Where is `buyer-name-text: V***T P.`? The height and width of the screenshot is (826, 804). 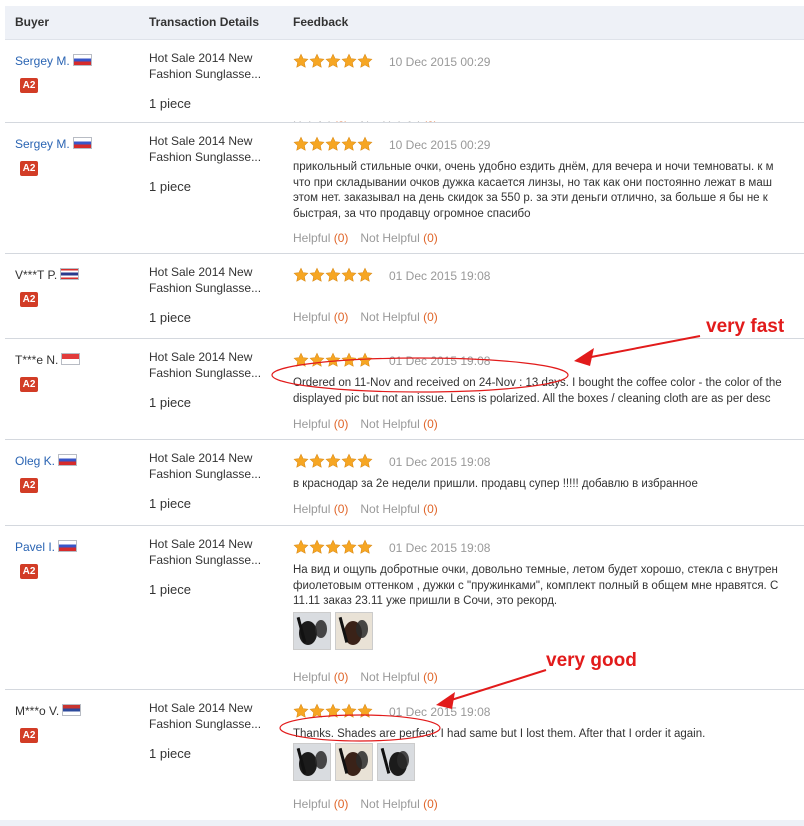 buyer-name-text: V***T P. is located at coordinates (36, 275).